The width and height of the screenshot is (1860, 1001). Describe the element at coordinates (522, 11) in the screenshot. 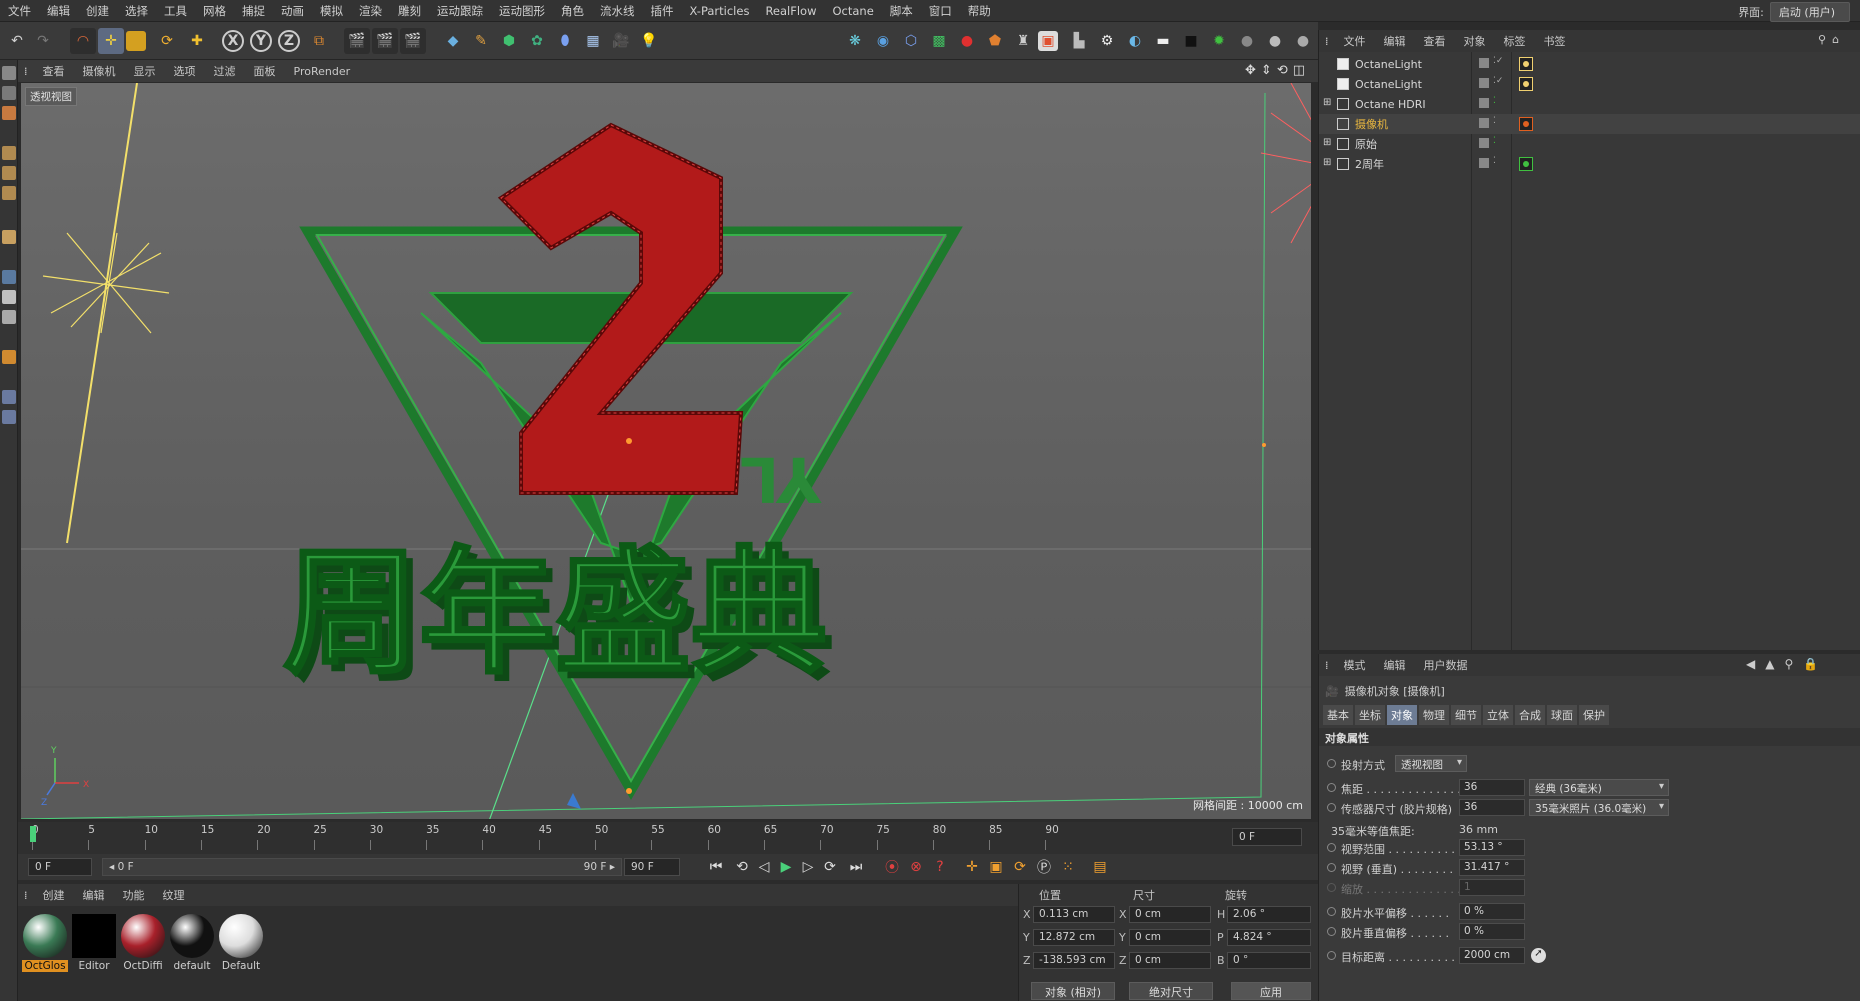

I see `menu-item: 运动图形` at that location.